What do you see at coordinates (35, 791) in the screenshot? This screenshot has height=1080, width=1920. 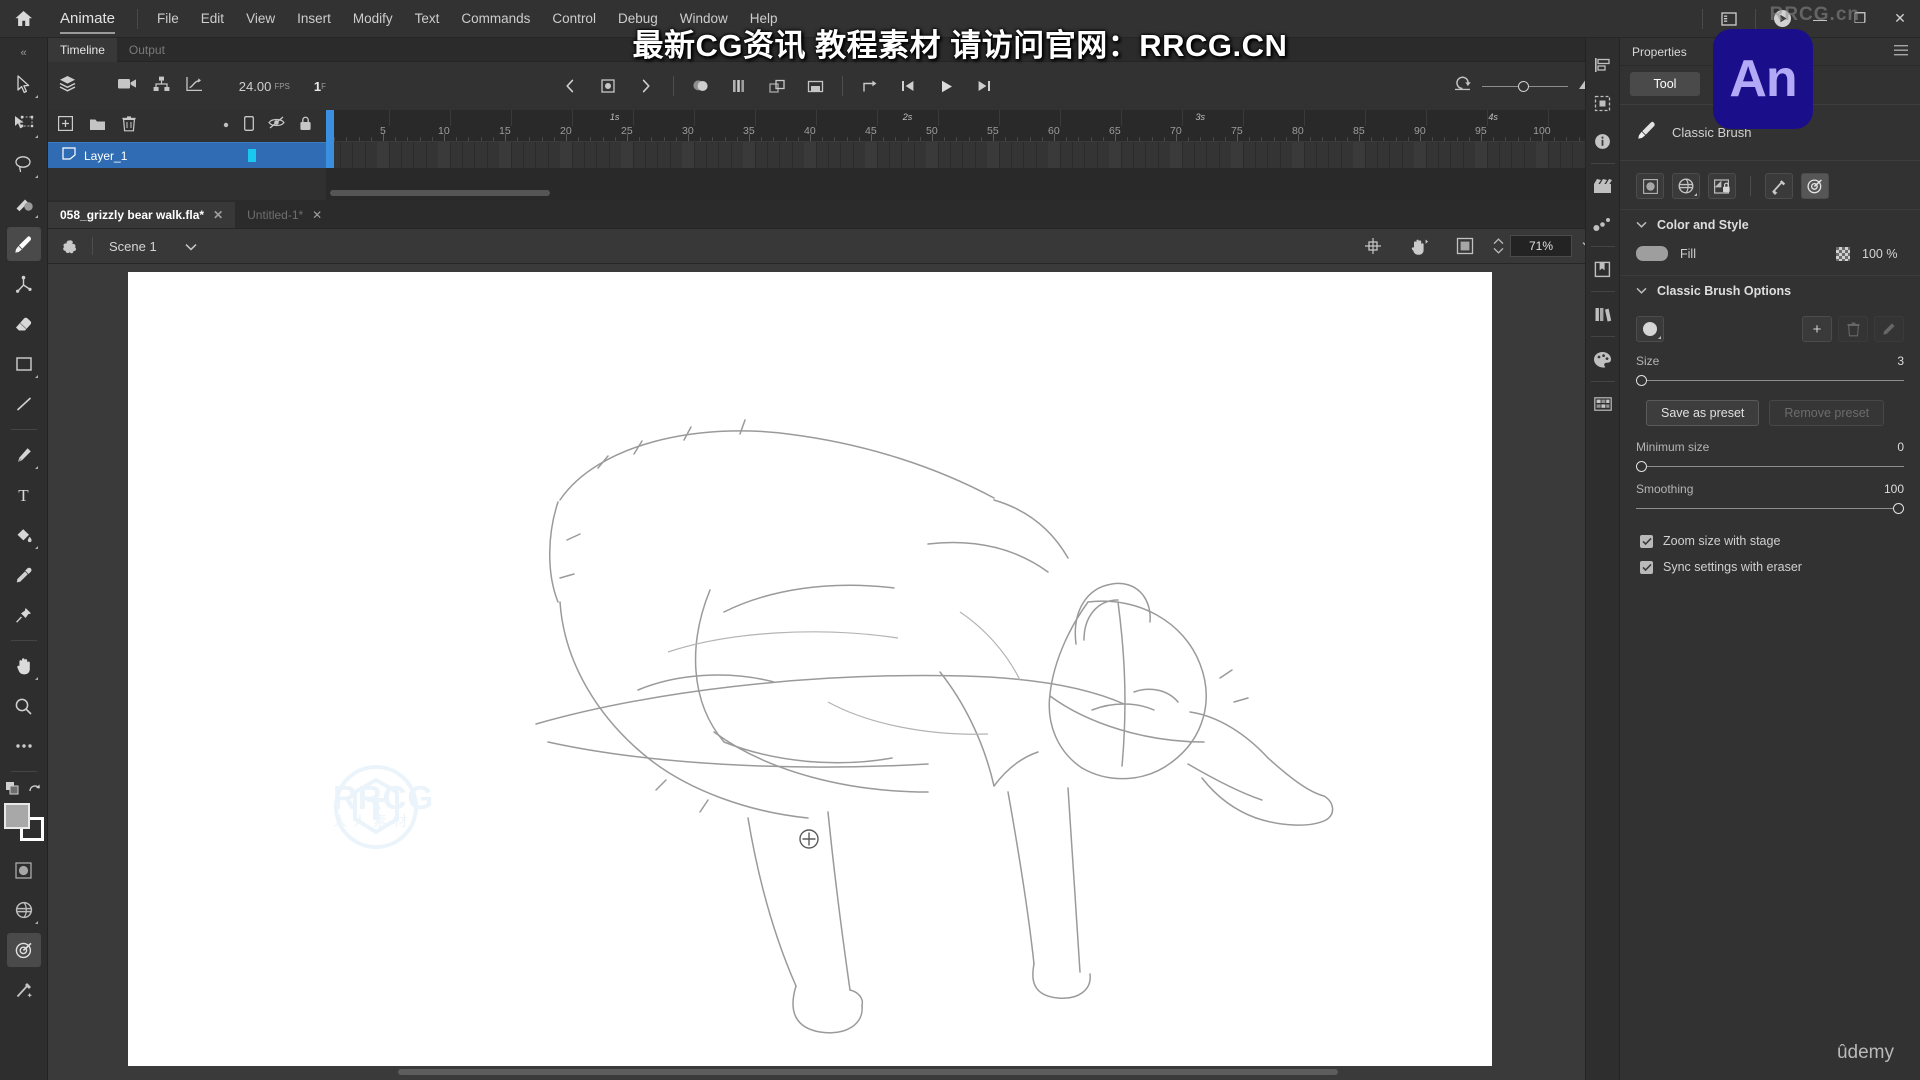 I see `reset-colors-icon` at bounding box center [35, 791].